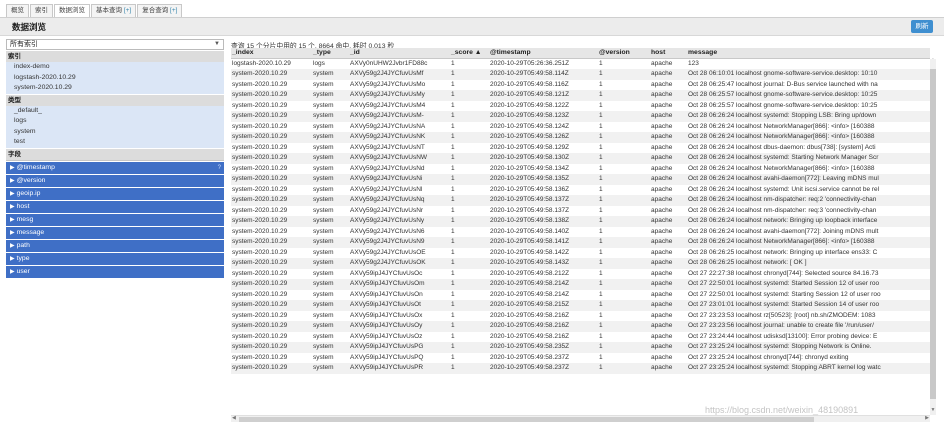  I want to click on column-header: _score ▲, so click(469, 53).